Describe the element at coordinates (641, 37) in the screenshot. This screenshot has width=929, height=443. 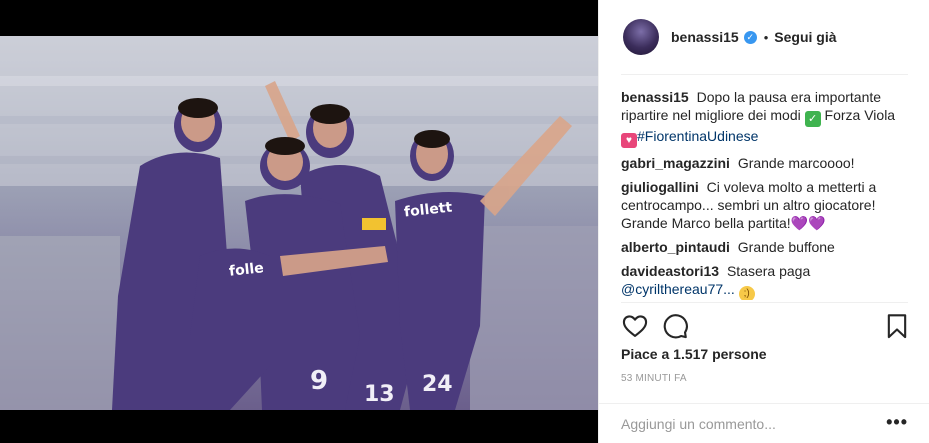
I see `avatar` at that location.